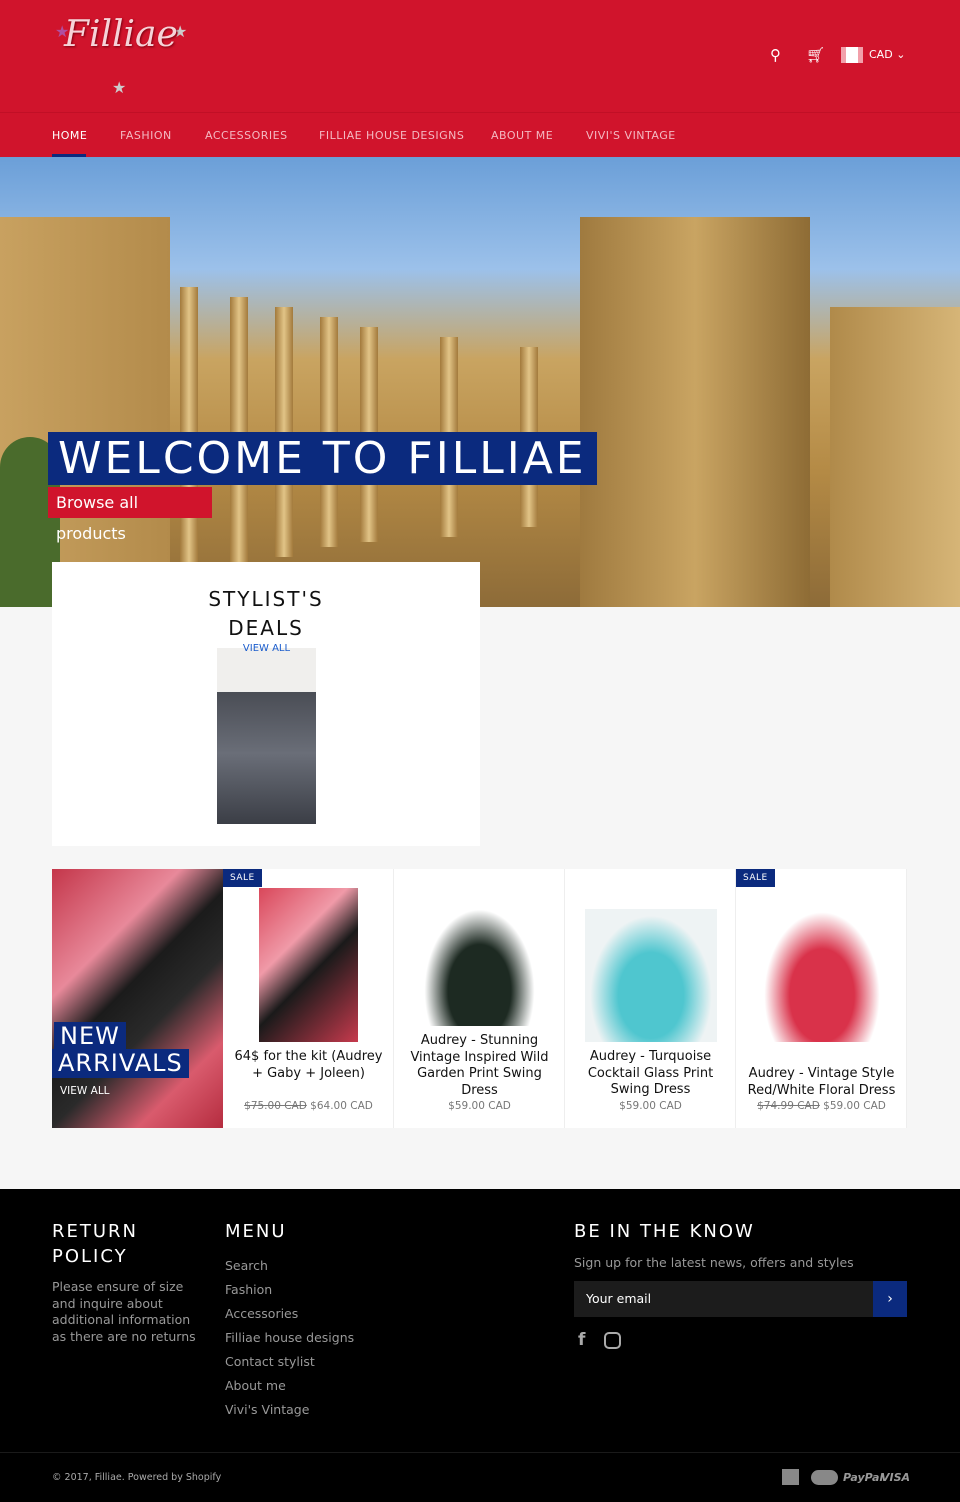 The height and width of the screenshot is (1502, 960). I want to click on email-input: Your email, so click(723, 1299).